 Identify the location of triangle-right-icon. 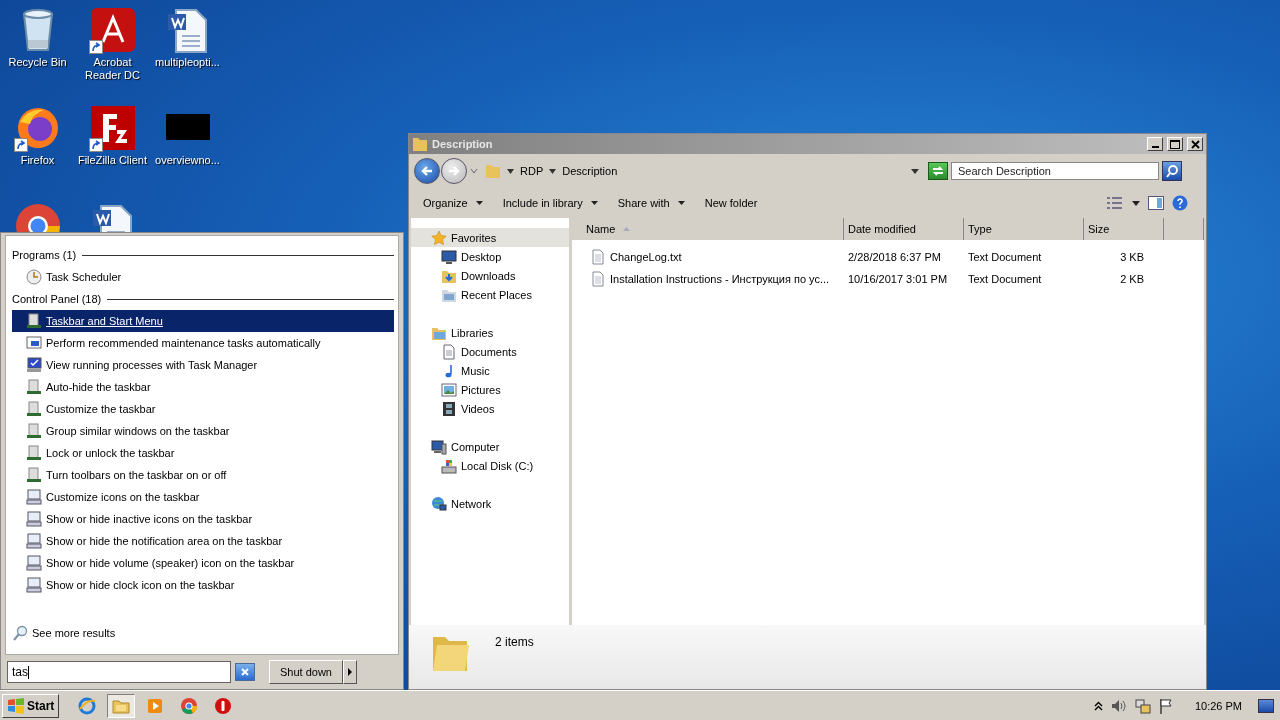
(350, 672).